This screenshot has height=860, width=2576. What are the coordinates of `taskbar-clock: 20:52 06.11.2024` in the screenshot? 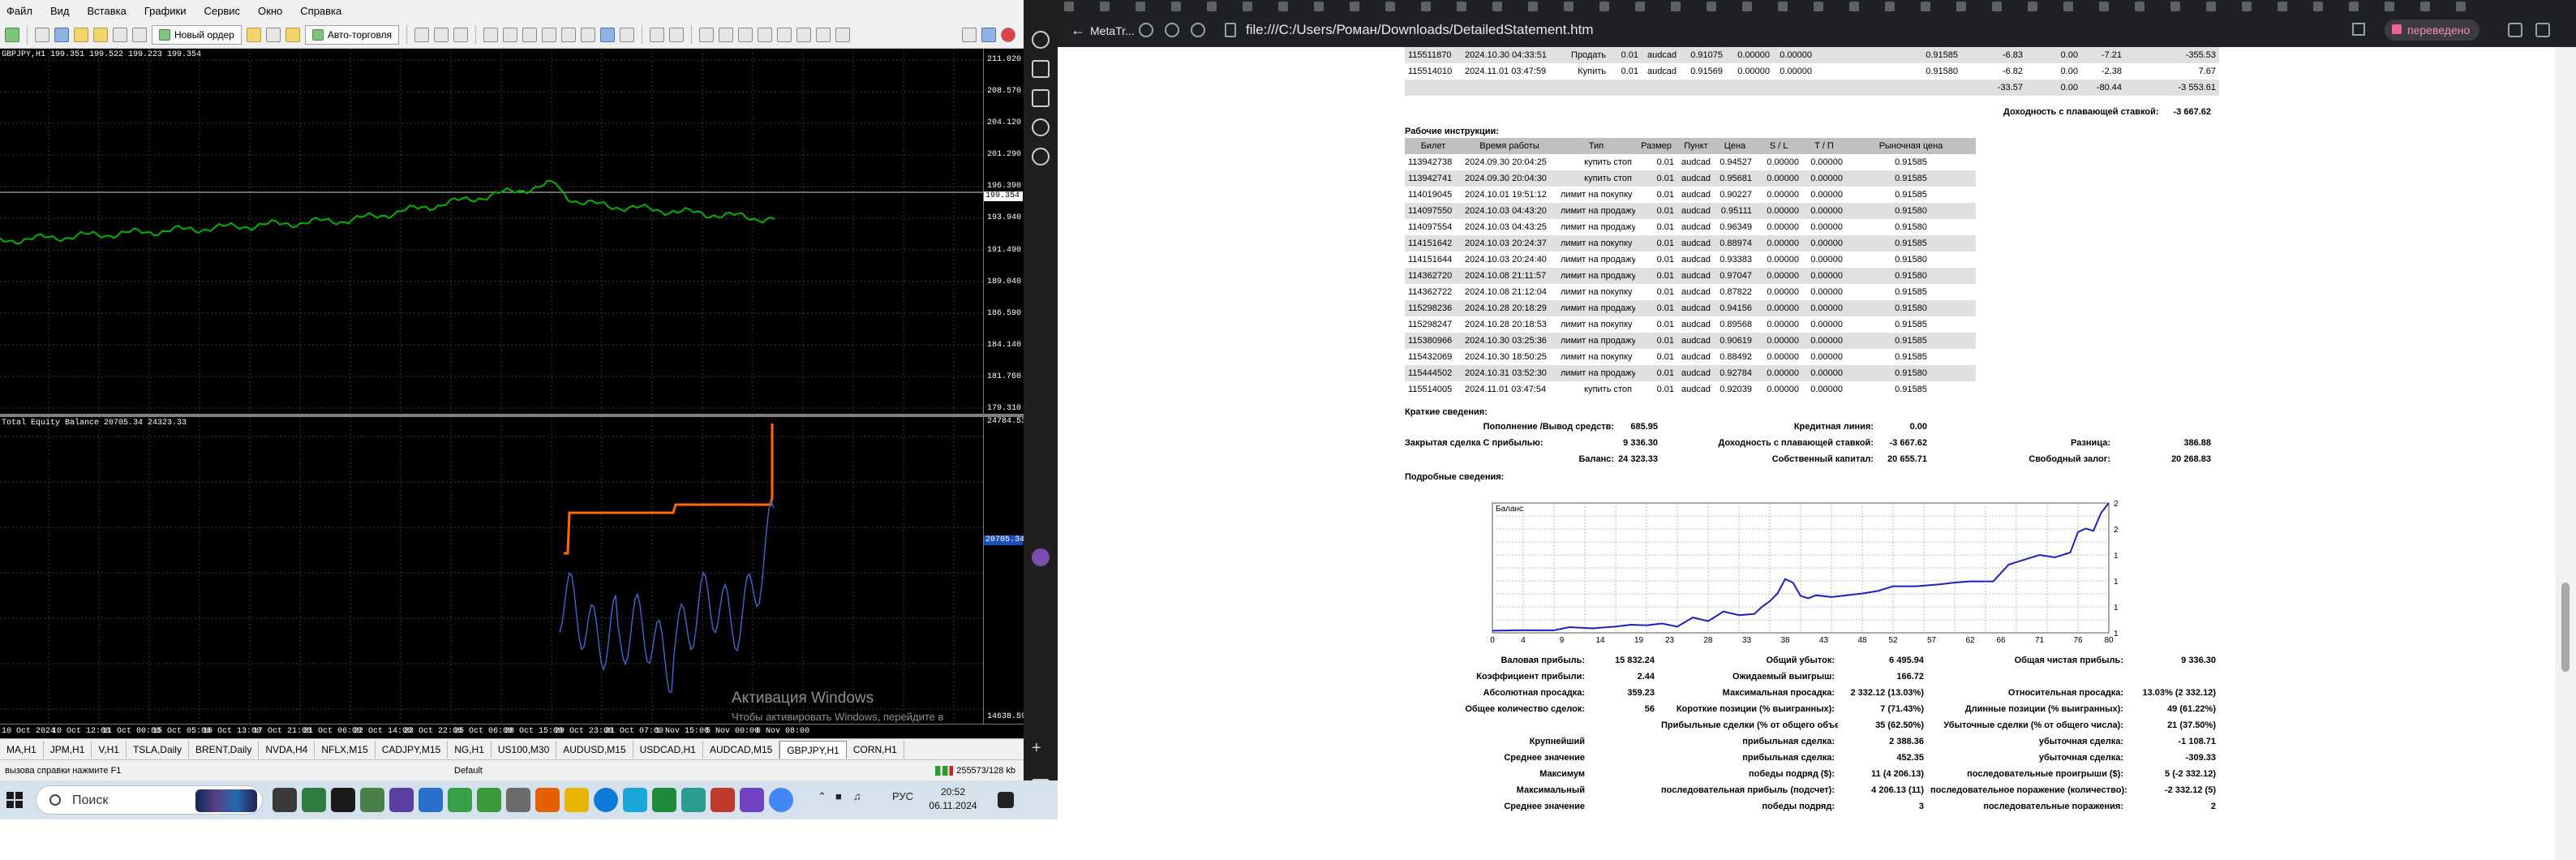 It's located at (953, 799).